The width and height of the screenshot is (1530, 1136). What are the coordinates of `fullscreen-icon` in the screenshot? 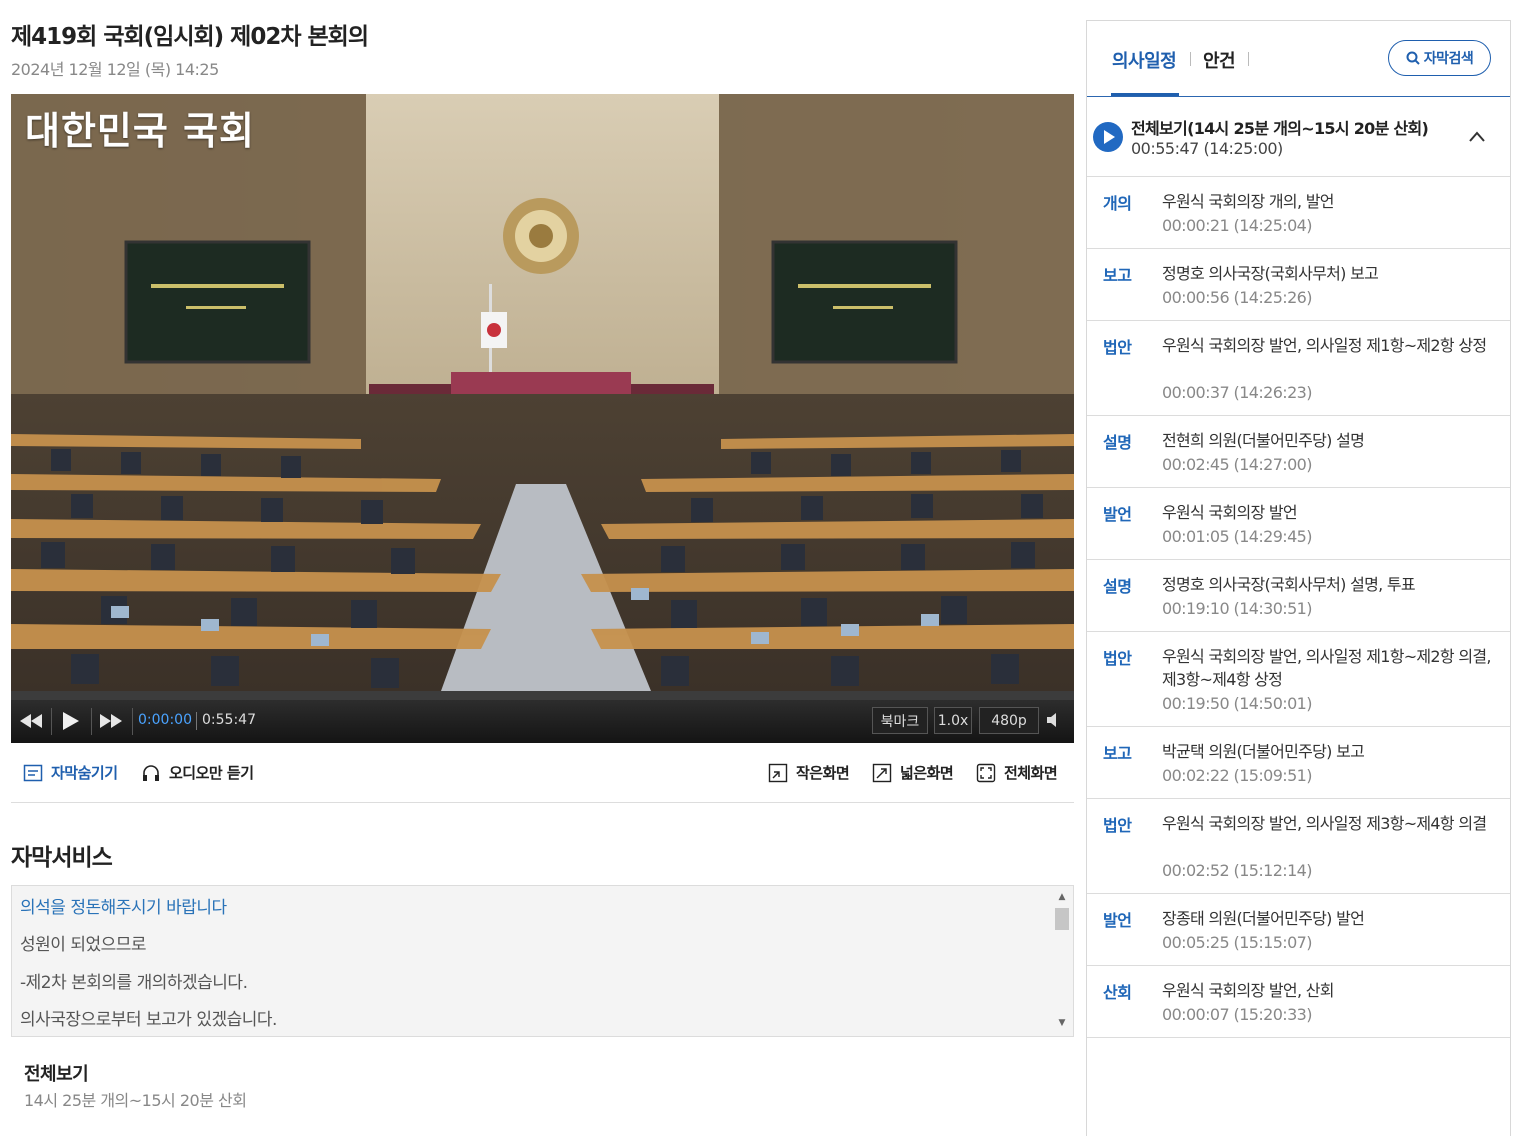 It's located at (986, 772).